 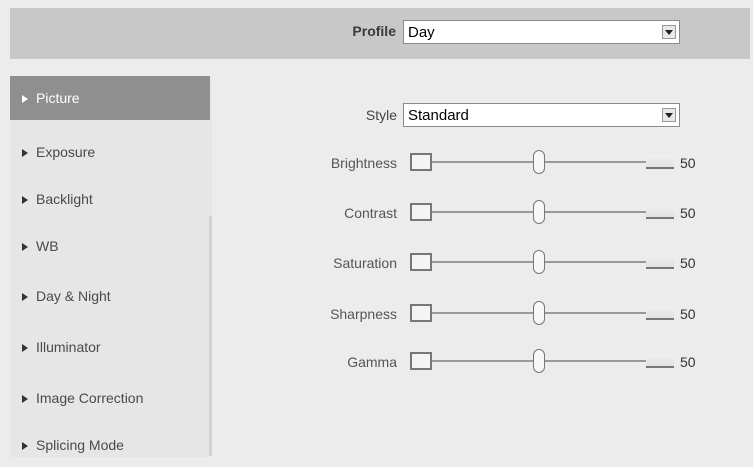 What do you see at coordinates (381, 115) in the screenshot?
I see `style-label: Style` at bounding box center [381, 115].